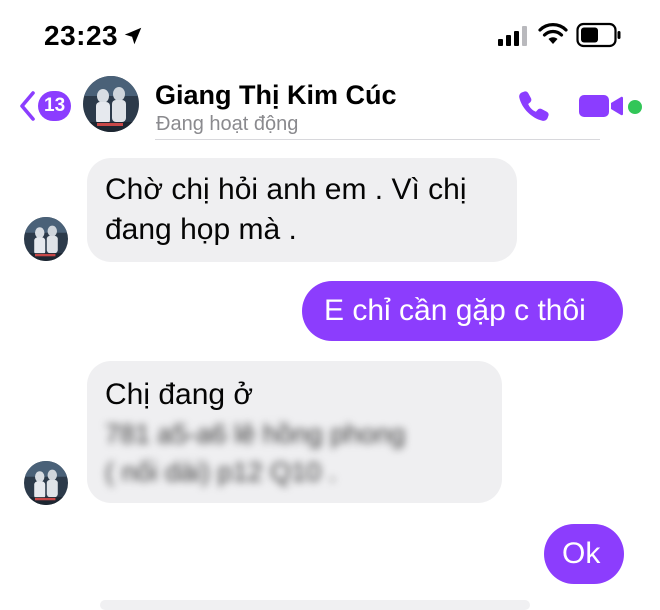 The width and height of the screenshot is (660, 610). I want to click on wifi-icon, so click(553, 33).